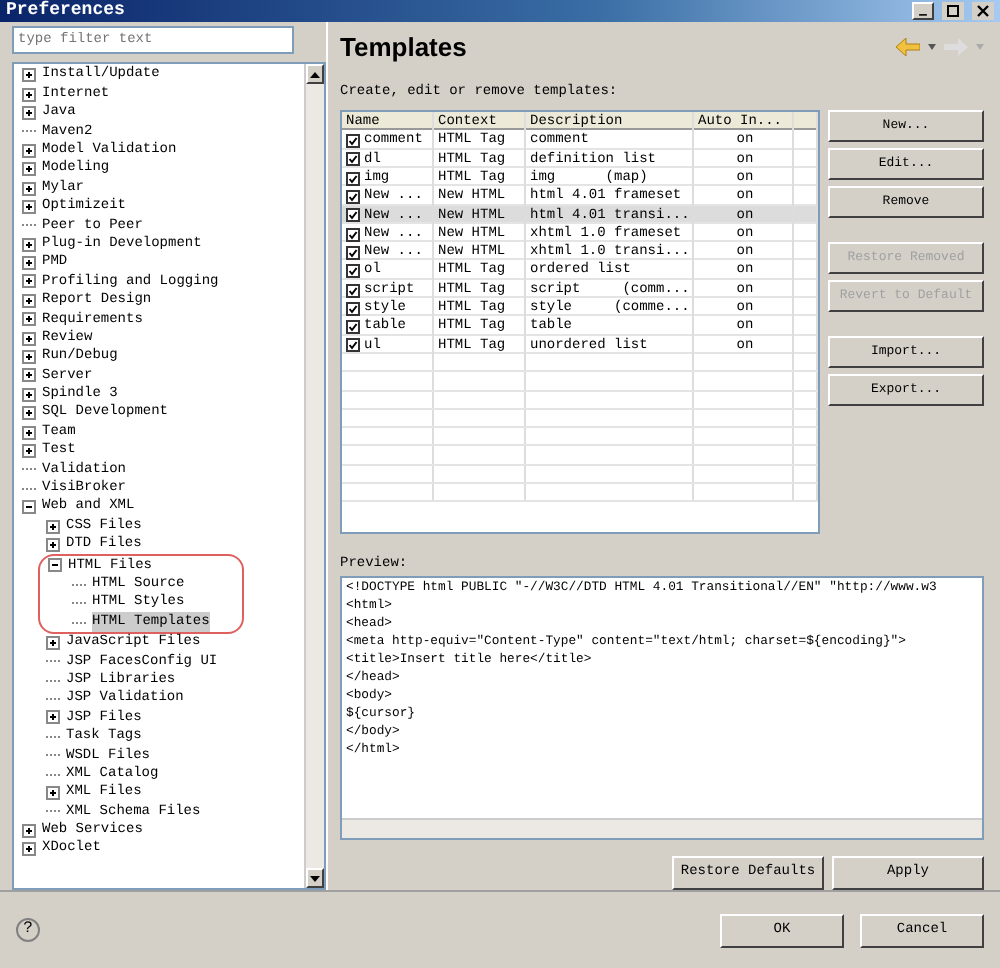  What do you see at coordinates (403, 48) in the screenshot?
I see `page-title: Templates` at bounding box center [403, 48].